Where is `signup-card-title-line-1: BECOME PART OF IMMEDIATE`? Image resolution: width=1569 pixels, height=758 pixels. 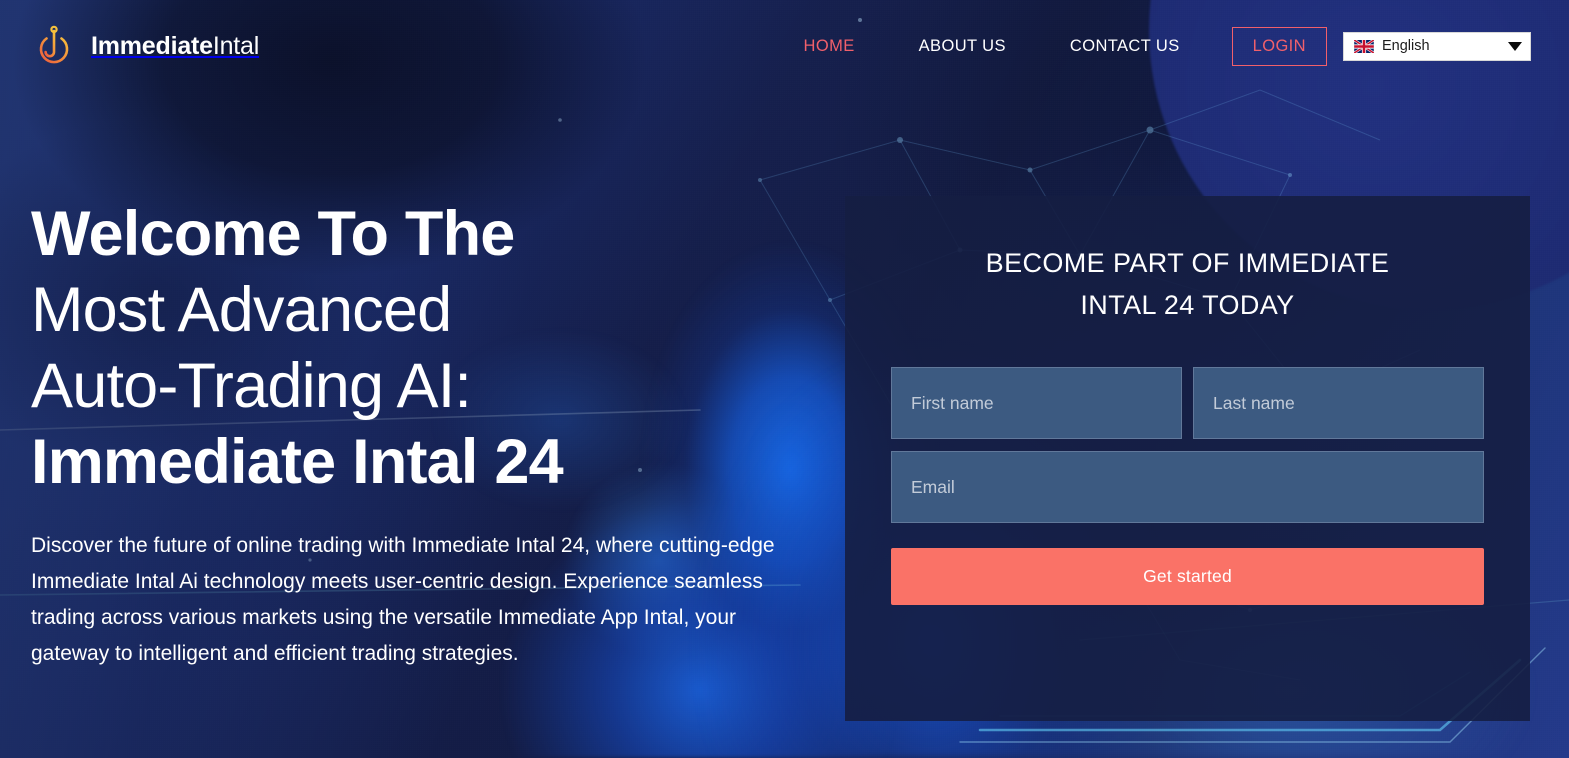 signup-card-title-line-1: BECOME PART OF IMMEDIATE is located at coordinates (1187, 263).